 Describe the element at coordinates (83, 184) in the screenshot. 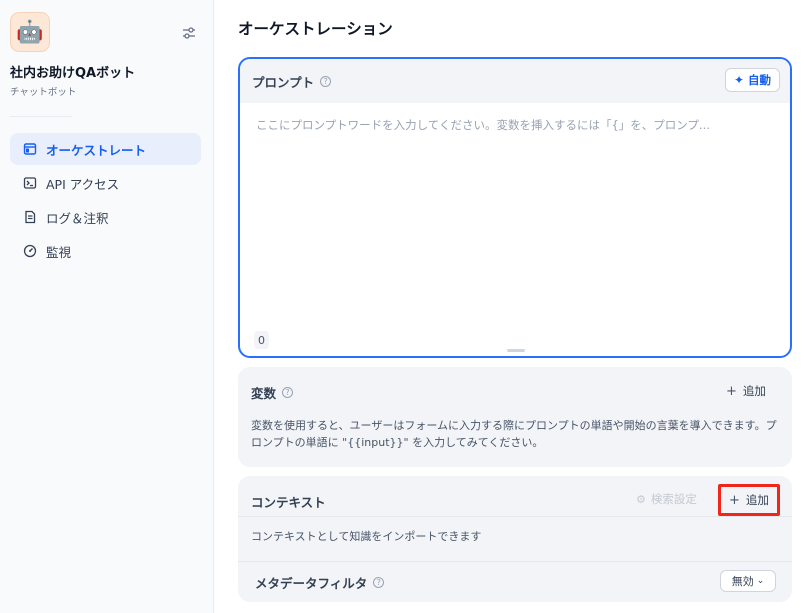

I see `sidebar-item-label: API アクセス` at that location.